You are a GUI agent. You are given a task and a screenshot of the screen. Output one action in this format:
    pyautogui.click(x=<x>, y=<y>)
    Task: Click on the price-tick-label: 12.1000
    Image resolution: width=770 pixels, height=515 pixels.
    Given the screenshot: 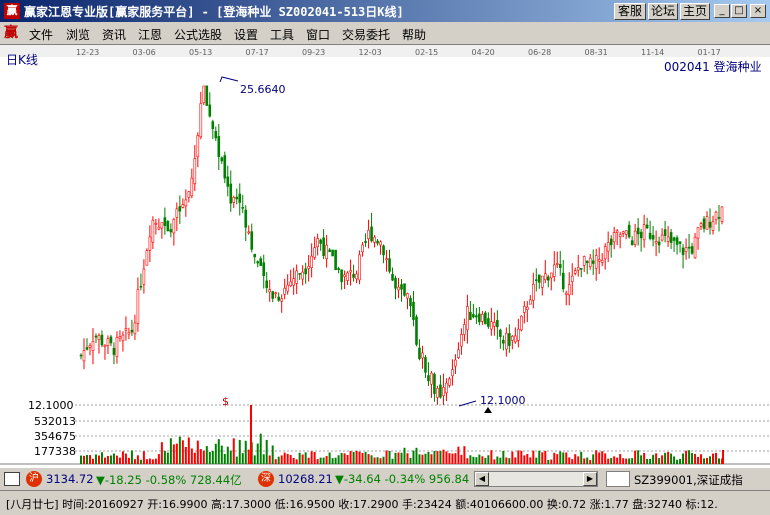 What is the action you would take?
    pyautogui.click(x=51, y=405)
    